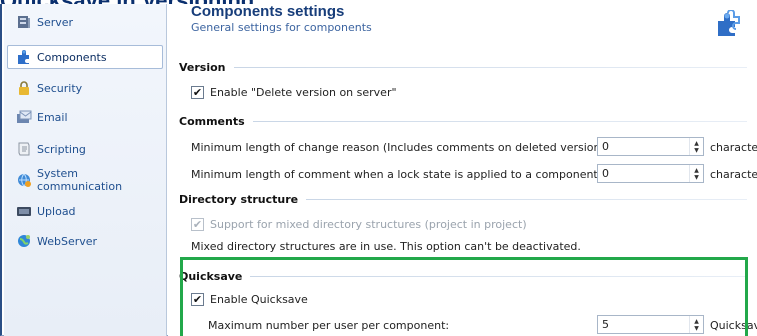  What do you see at coordinates (85, 117) in the screenshot?
I see `sidebar-item-email: Email` at bounding box center [85, 117].